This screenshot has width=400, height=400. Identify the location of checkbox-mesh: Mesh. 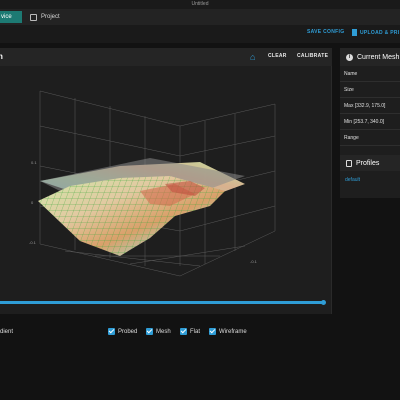
(158, 331).